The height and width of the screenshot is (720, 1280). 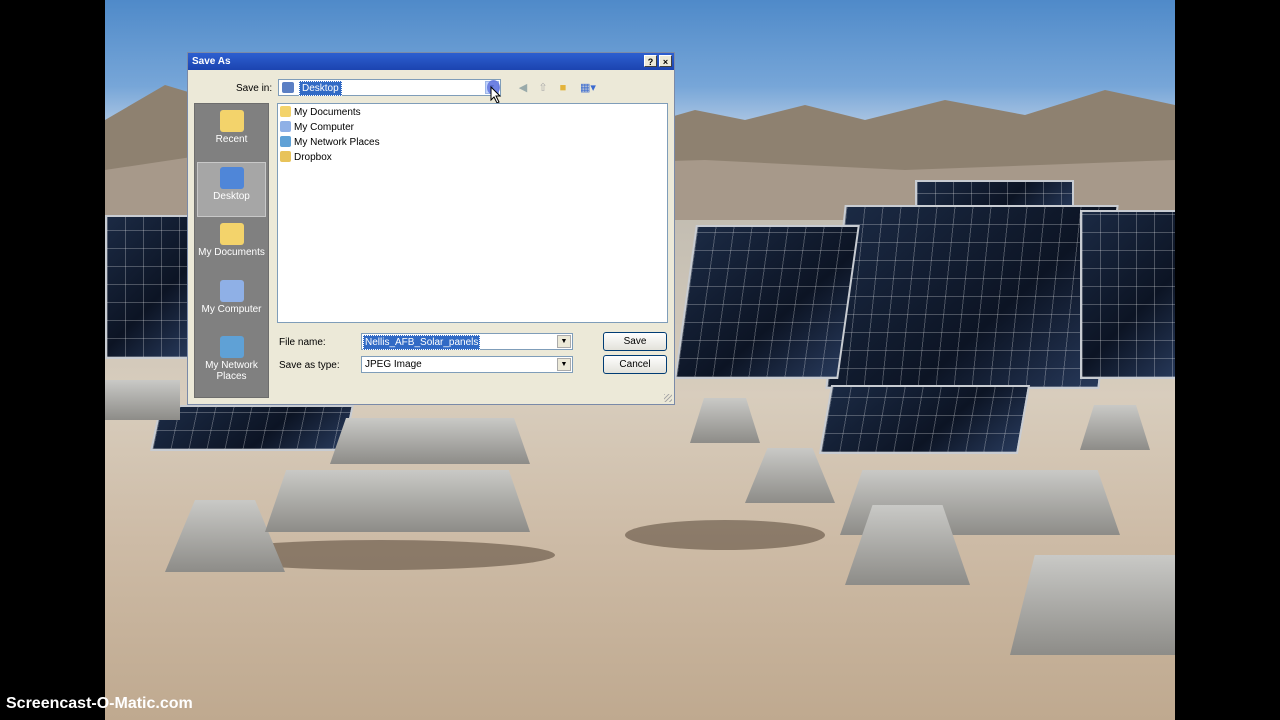 I want to click on list-item: Dropbox, so click(x=306, y=158).